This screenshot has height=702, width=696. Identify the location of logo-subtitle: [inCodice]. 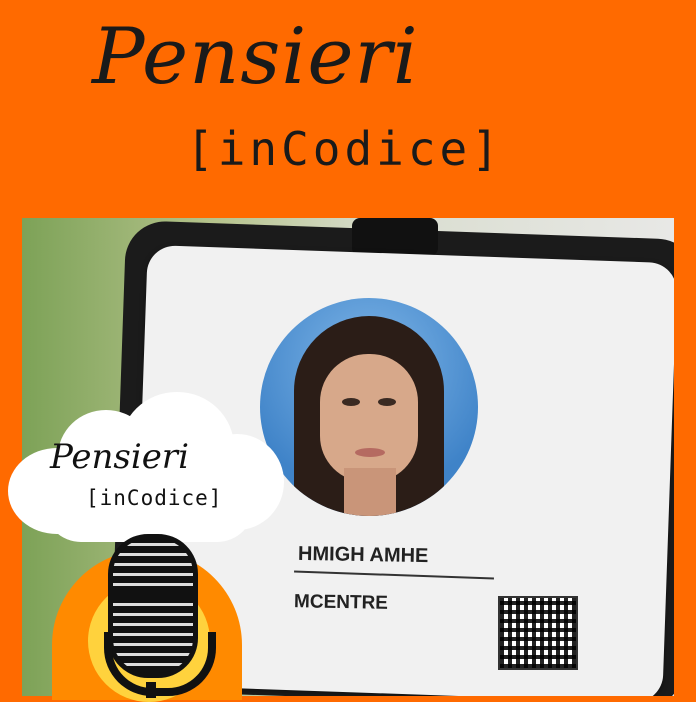
(154, 498).